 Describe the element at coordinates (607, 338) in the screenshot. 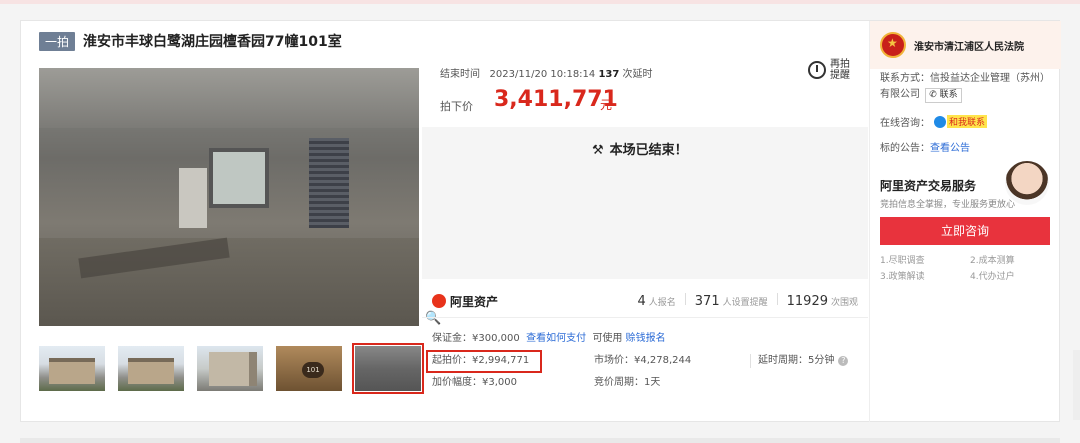

I see `usable-label: 可使用` at that location.